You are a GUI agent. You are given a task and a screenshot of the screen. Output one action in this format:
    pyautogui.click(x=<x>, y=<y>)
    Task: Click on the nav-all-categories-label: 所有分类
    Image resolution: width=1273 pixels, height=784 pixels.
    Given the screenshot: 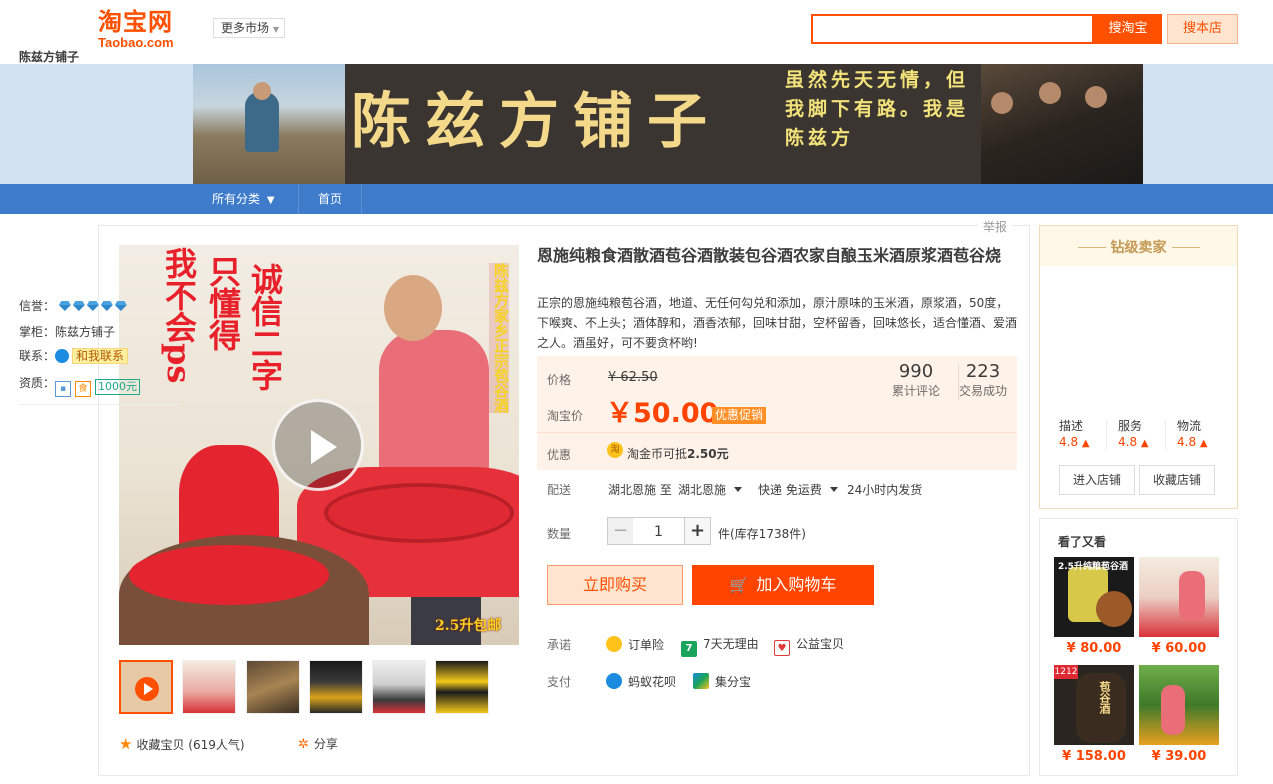 What is the action you would take?
    pyautogui.click(x=236, y=199)
    